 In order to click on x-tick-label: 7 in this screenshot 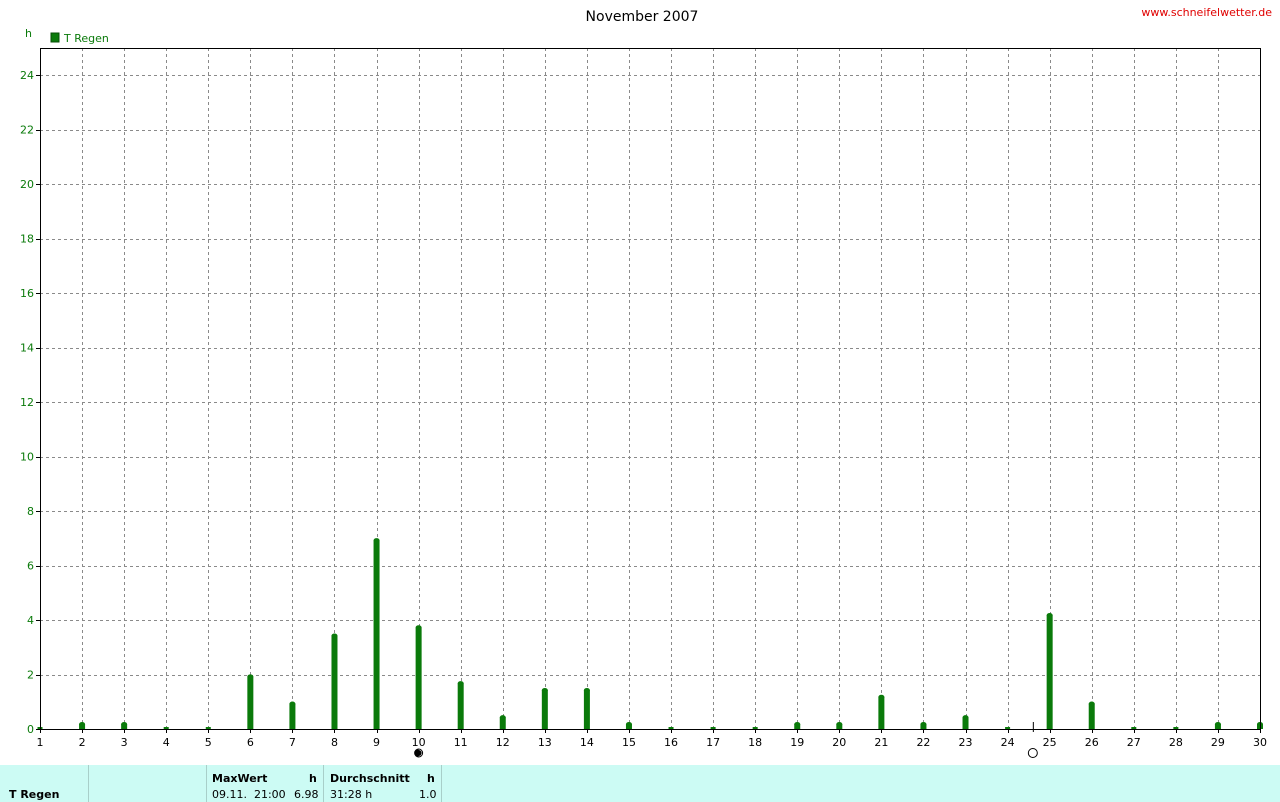, I will do `click(292, 742)`.